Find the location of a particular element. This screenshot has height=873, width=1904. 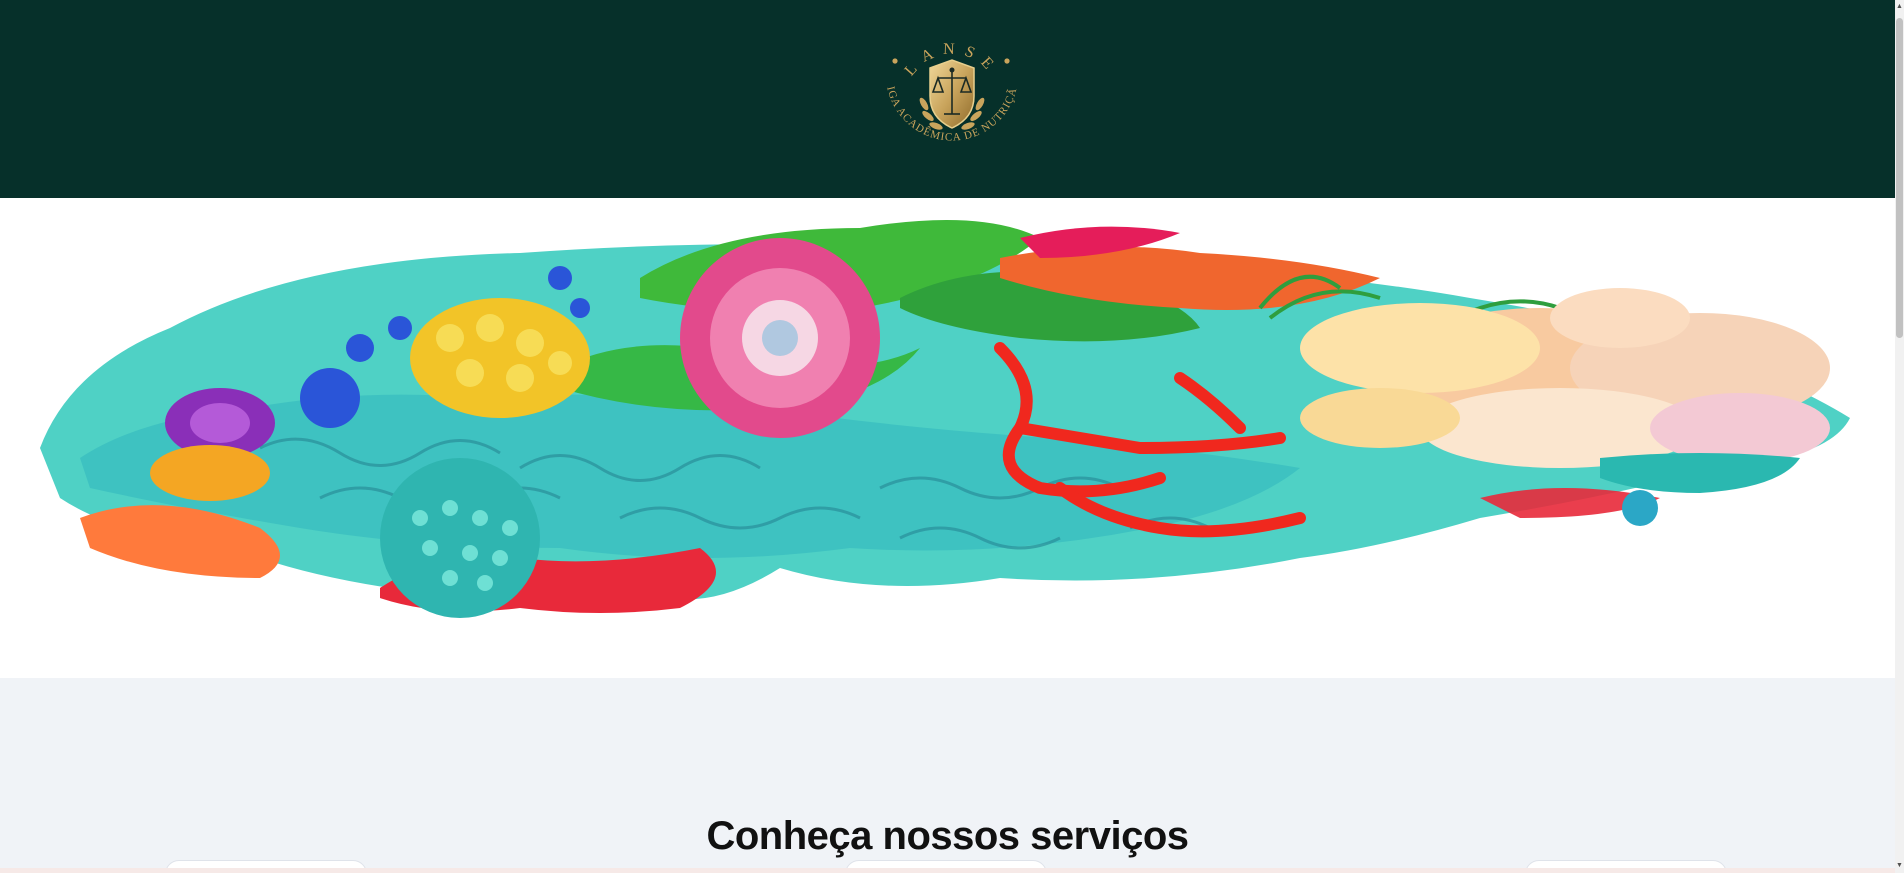

scroll-up-arrow-icon: ▲ is located at coordinates (1899, 7).